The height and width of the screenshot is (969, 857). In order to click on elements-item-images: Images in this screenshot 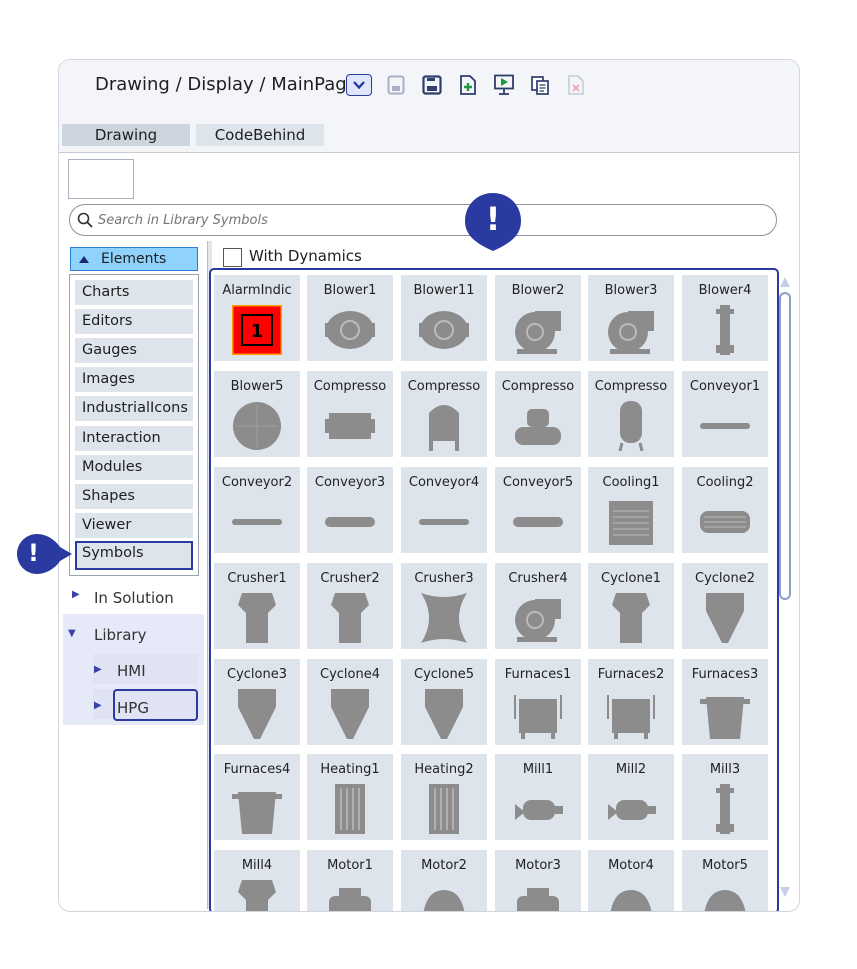, I will do `click(134, 379)`.